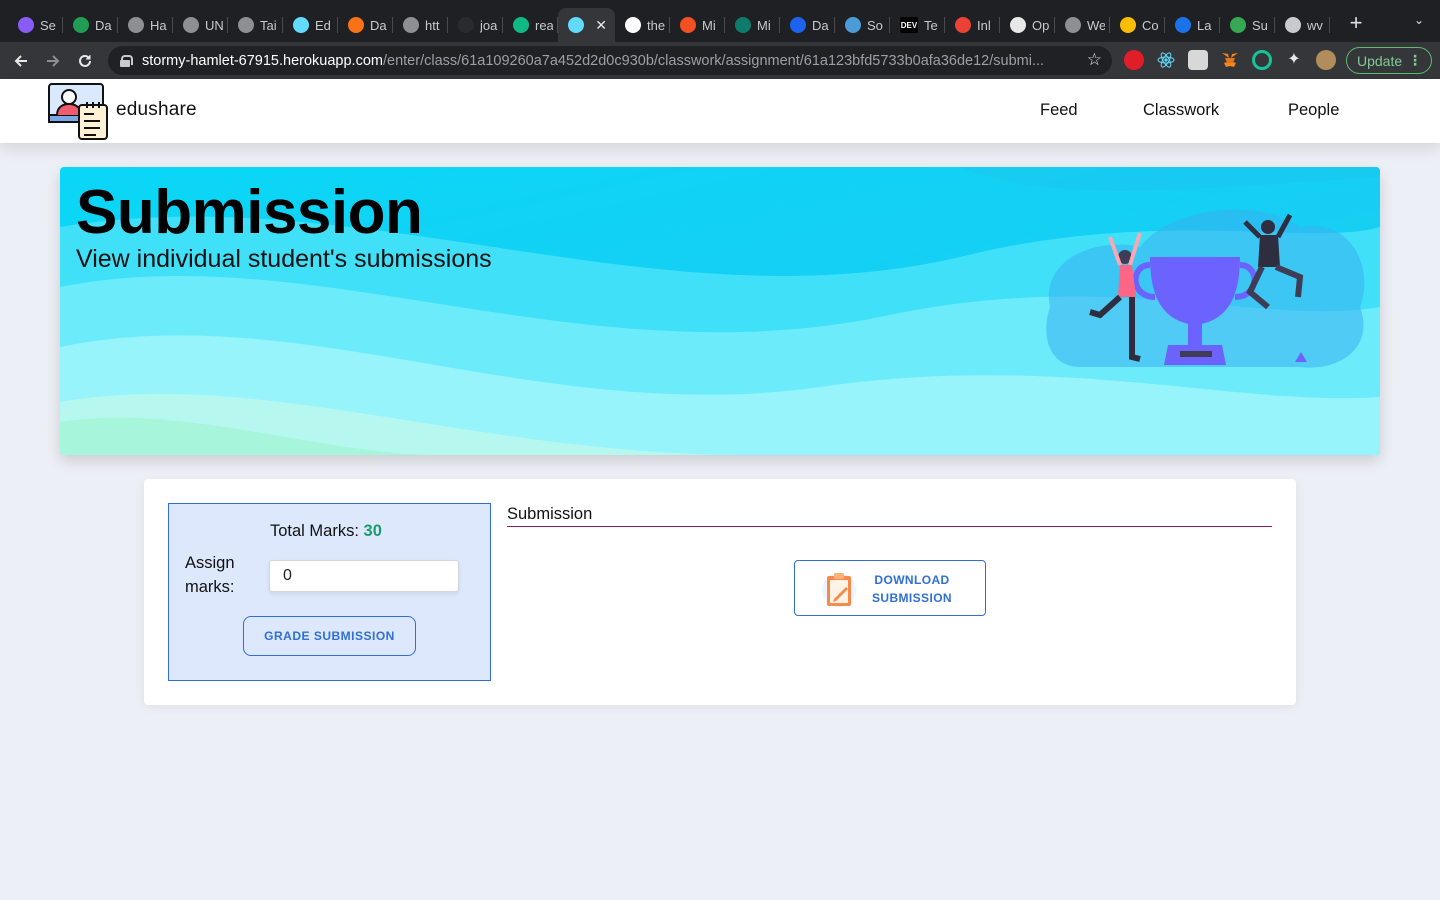 This screenshot has height=900, width=1440. What do you see at coordinates (126, 60) in the screenshot?
I see `lock-icon` at bounding box center [126, 60].